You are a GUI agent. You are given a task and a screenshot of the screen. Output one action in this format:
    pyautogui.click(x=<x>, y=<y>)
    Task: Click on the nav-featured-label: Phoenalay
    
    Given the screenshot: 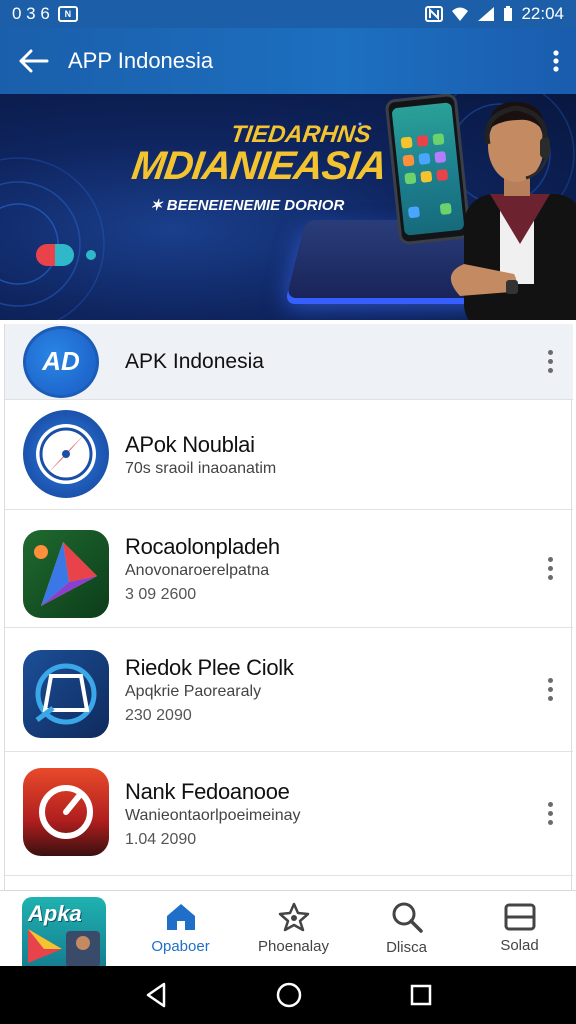 What is the action you would take?
    pyautogui.click(x=293, y=946)
    